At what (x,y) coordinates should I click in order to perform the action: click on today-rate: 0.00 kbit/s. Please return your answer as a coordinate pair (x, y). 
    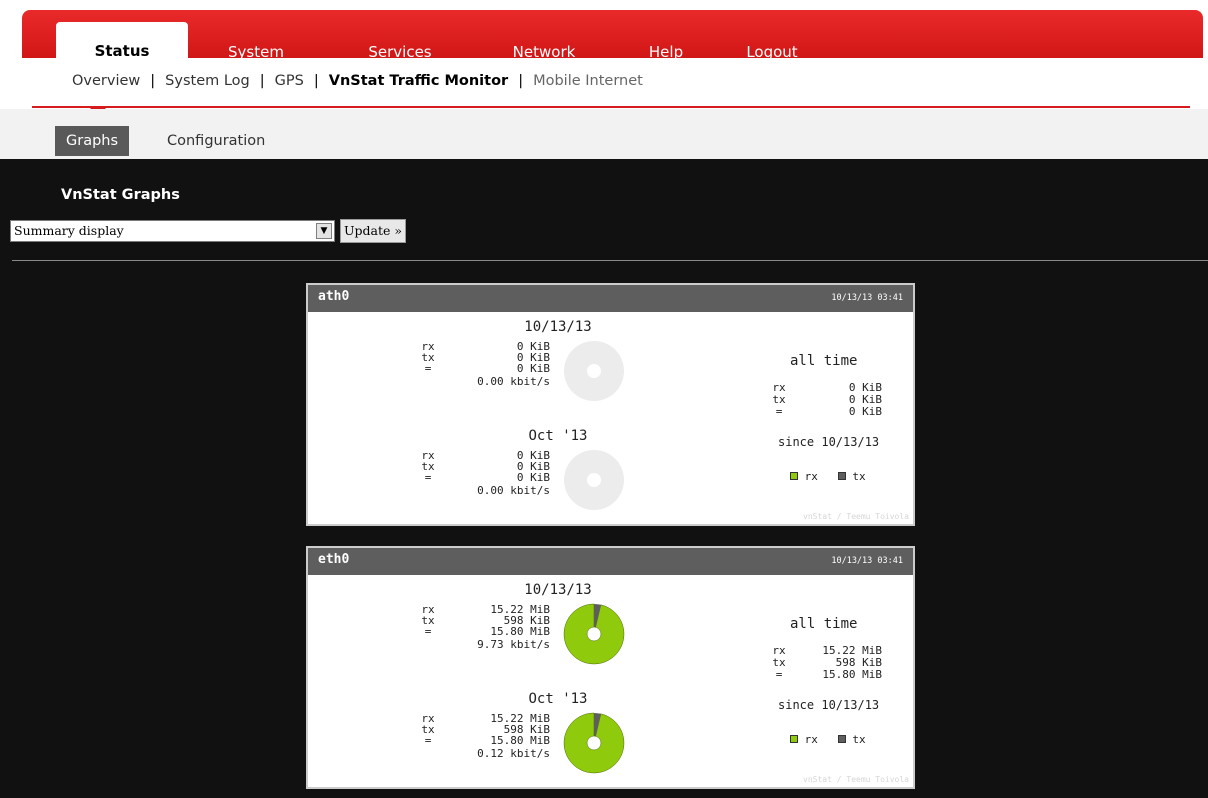
    Looking at the image, I should click on (513, 381).